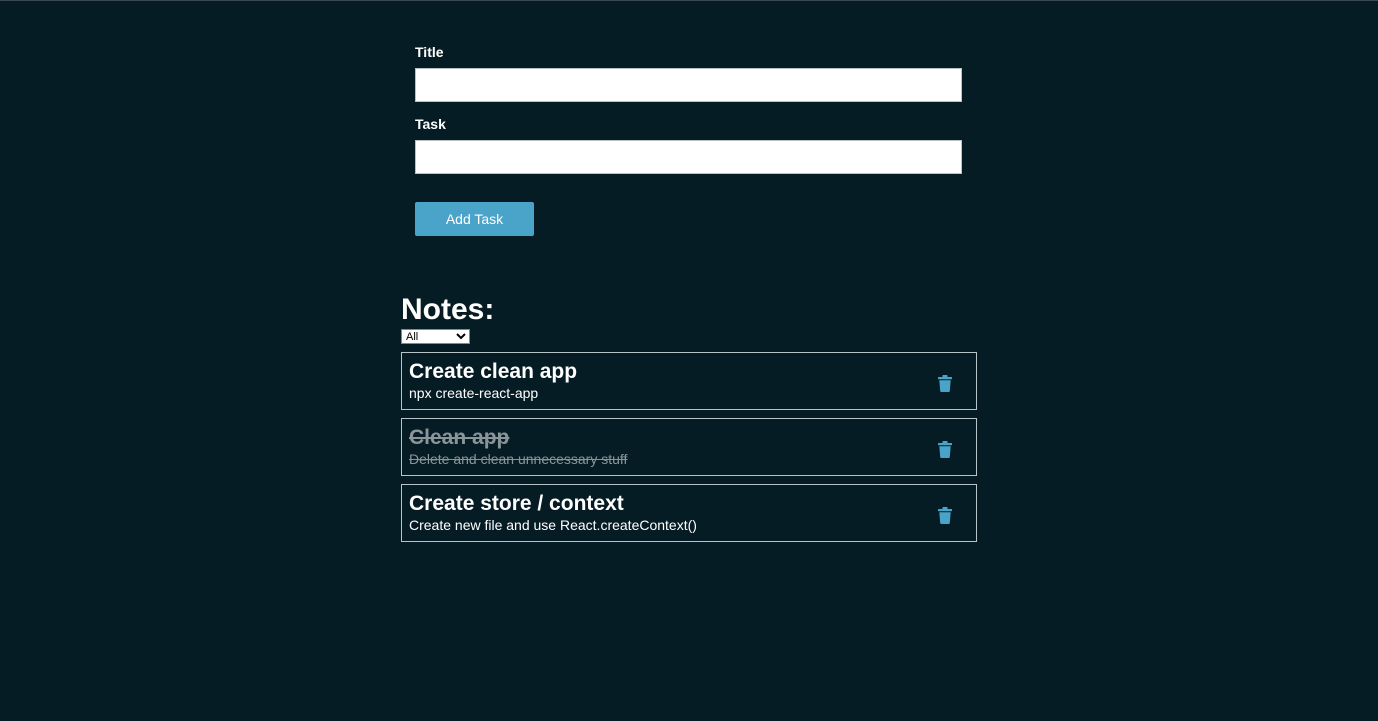 Image resolution: width=1378 pixels, height=721 pixels. Describe the element at coordinates (430, 124) in the screenshot. I see `task-label: Task` at that location.